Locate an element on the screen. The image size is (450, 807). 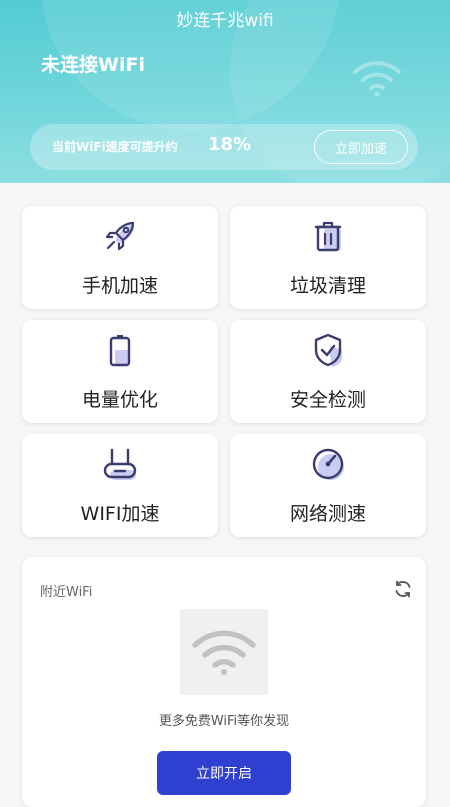
enable-now-button: 立即开启 is located at coordinates (224, 773).